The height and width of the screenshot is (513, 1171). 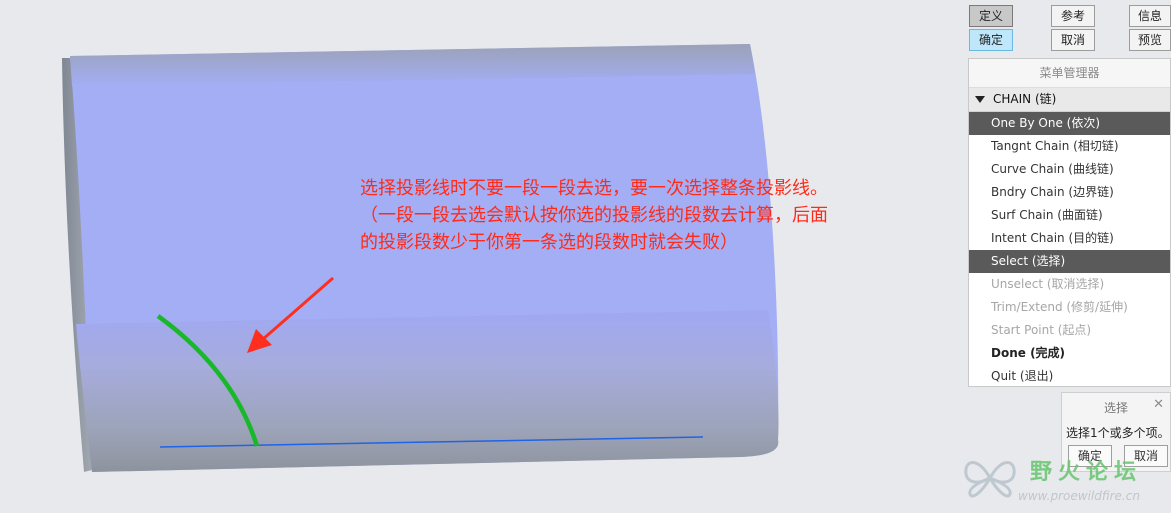 I want to click on butterfly-logo-icon, so click(x=990, y=479).